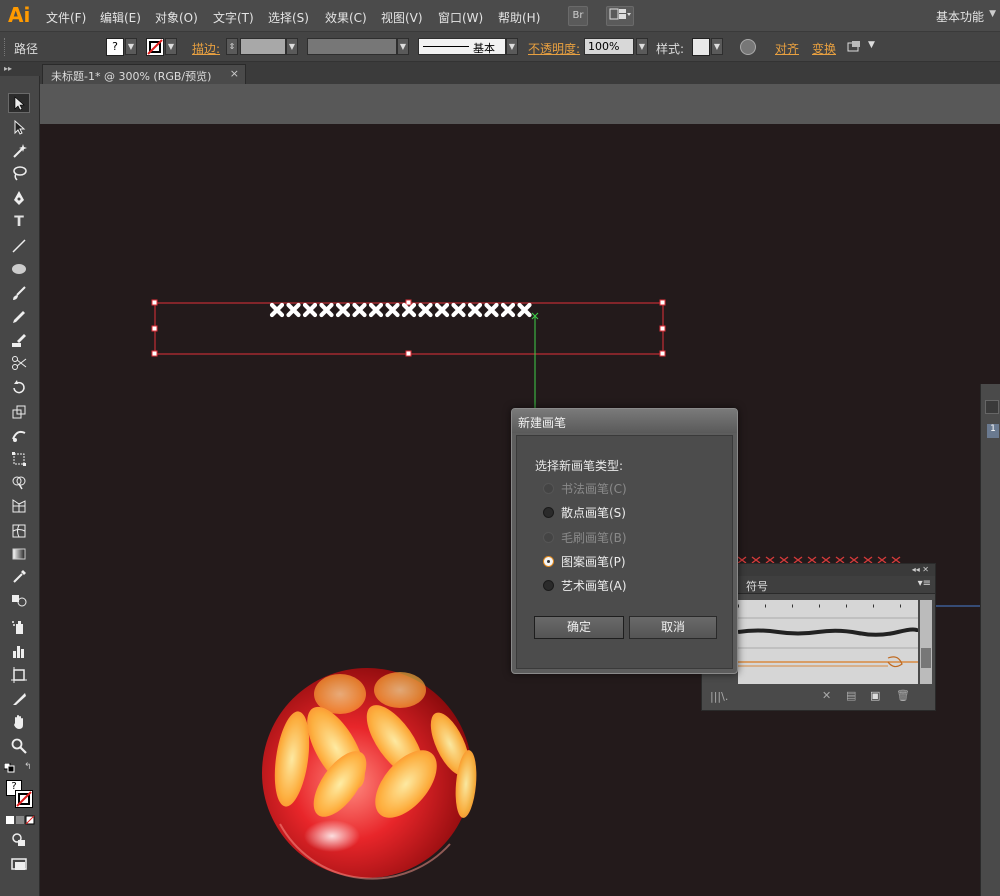 The width and height of the screenshot is (1000, 896). I want to click on tab-symbols: 符号, so click(757, 586).